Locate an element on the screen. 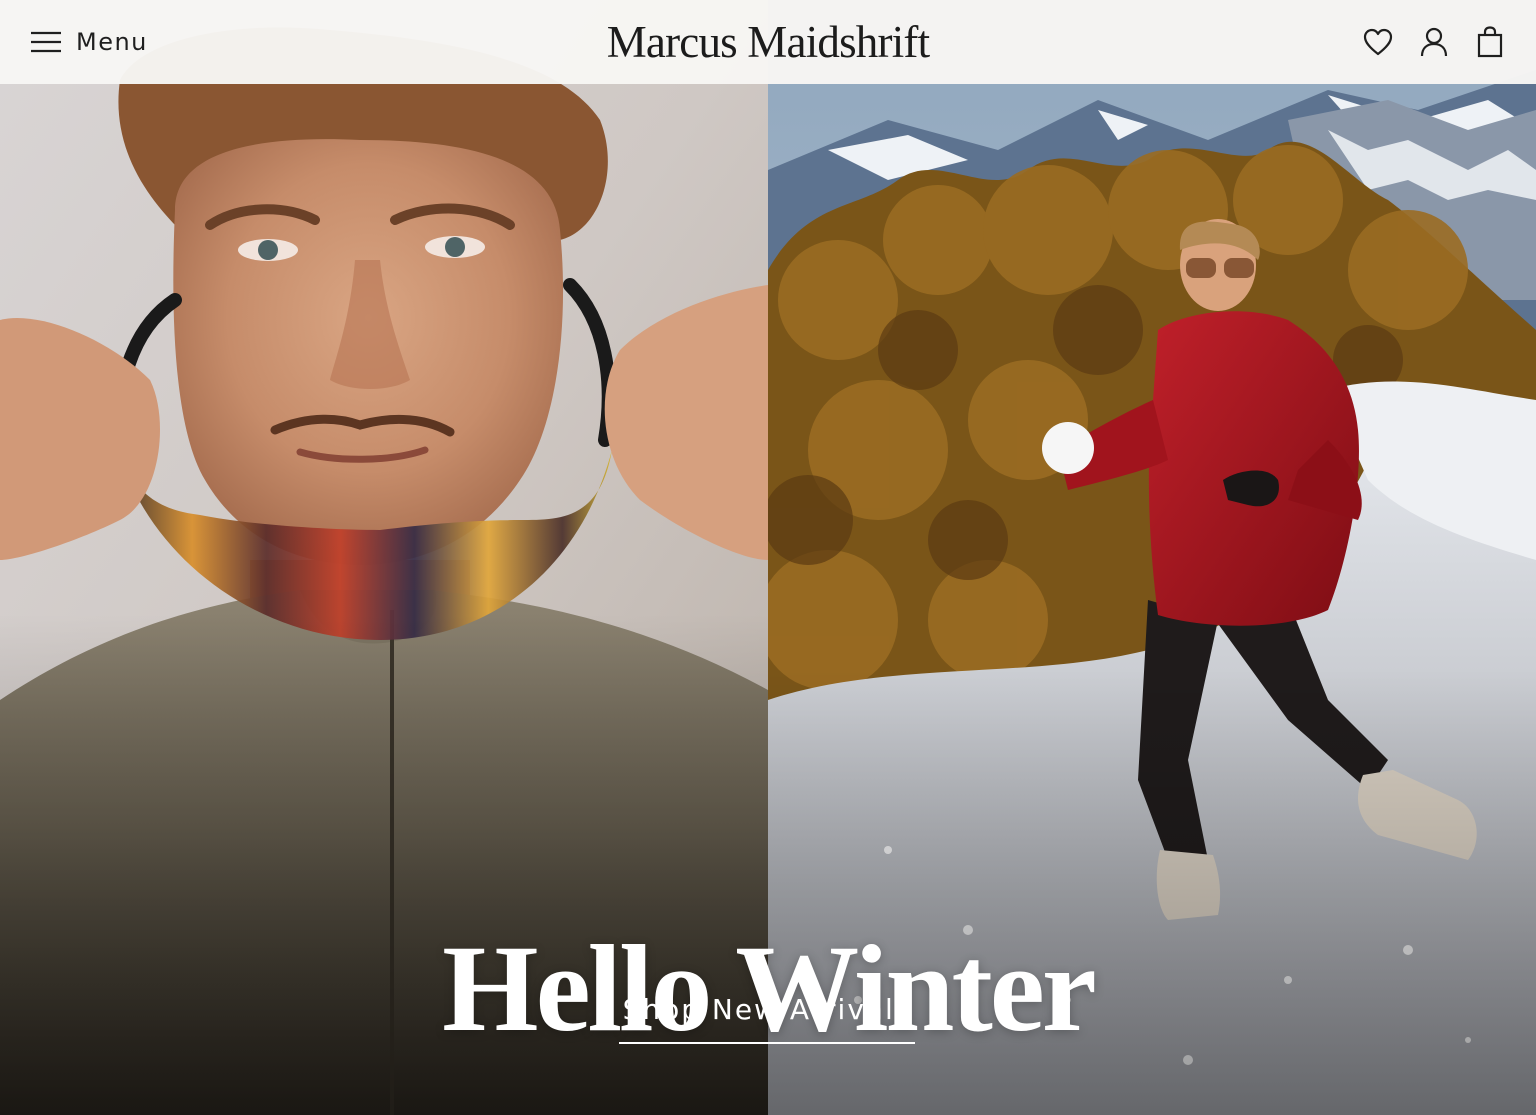 Image resolution: width=1536 pixels, height=1115 pixels. user-icon is located at coordinates (1434, 42).